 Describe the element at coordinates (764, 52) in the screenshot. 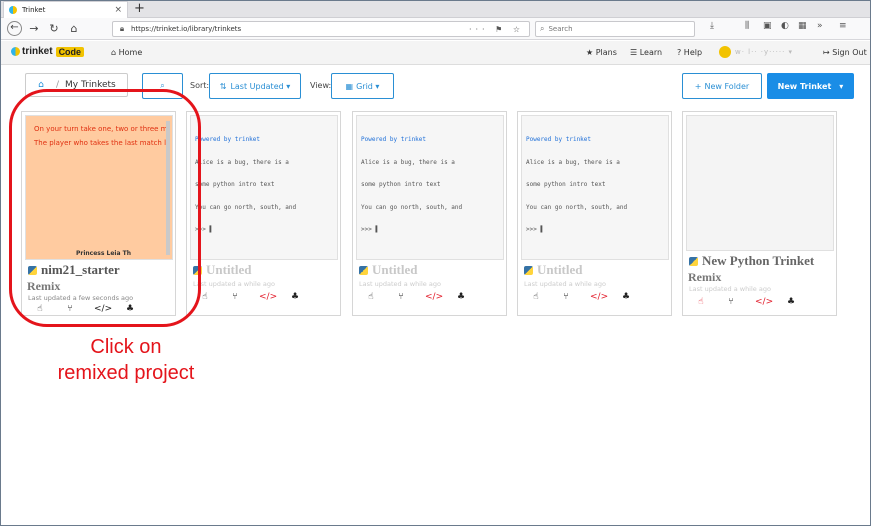

I see `user-menu: w· l·· ·y····· ▾` at that location.